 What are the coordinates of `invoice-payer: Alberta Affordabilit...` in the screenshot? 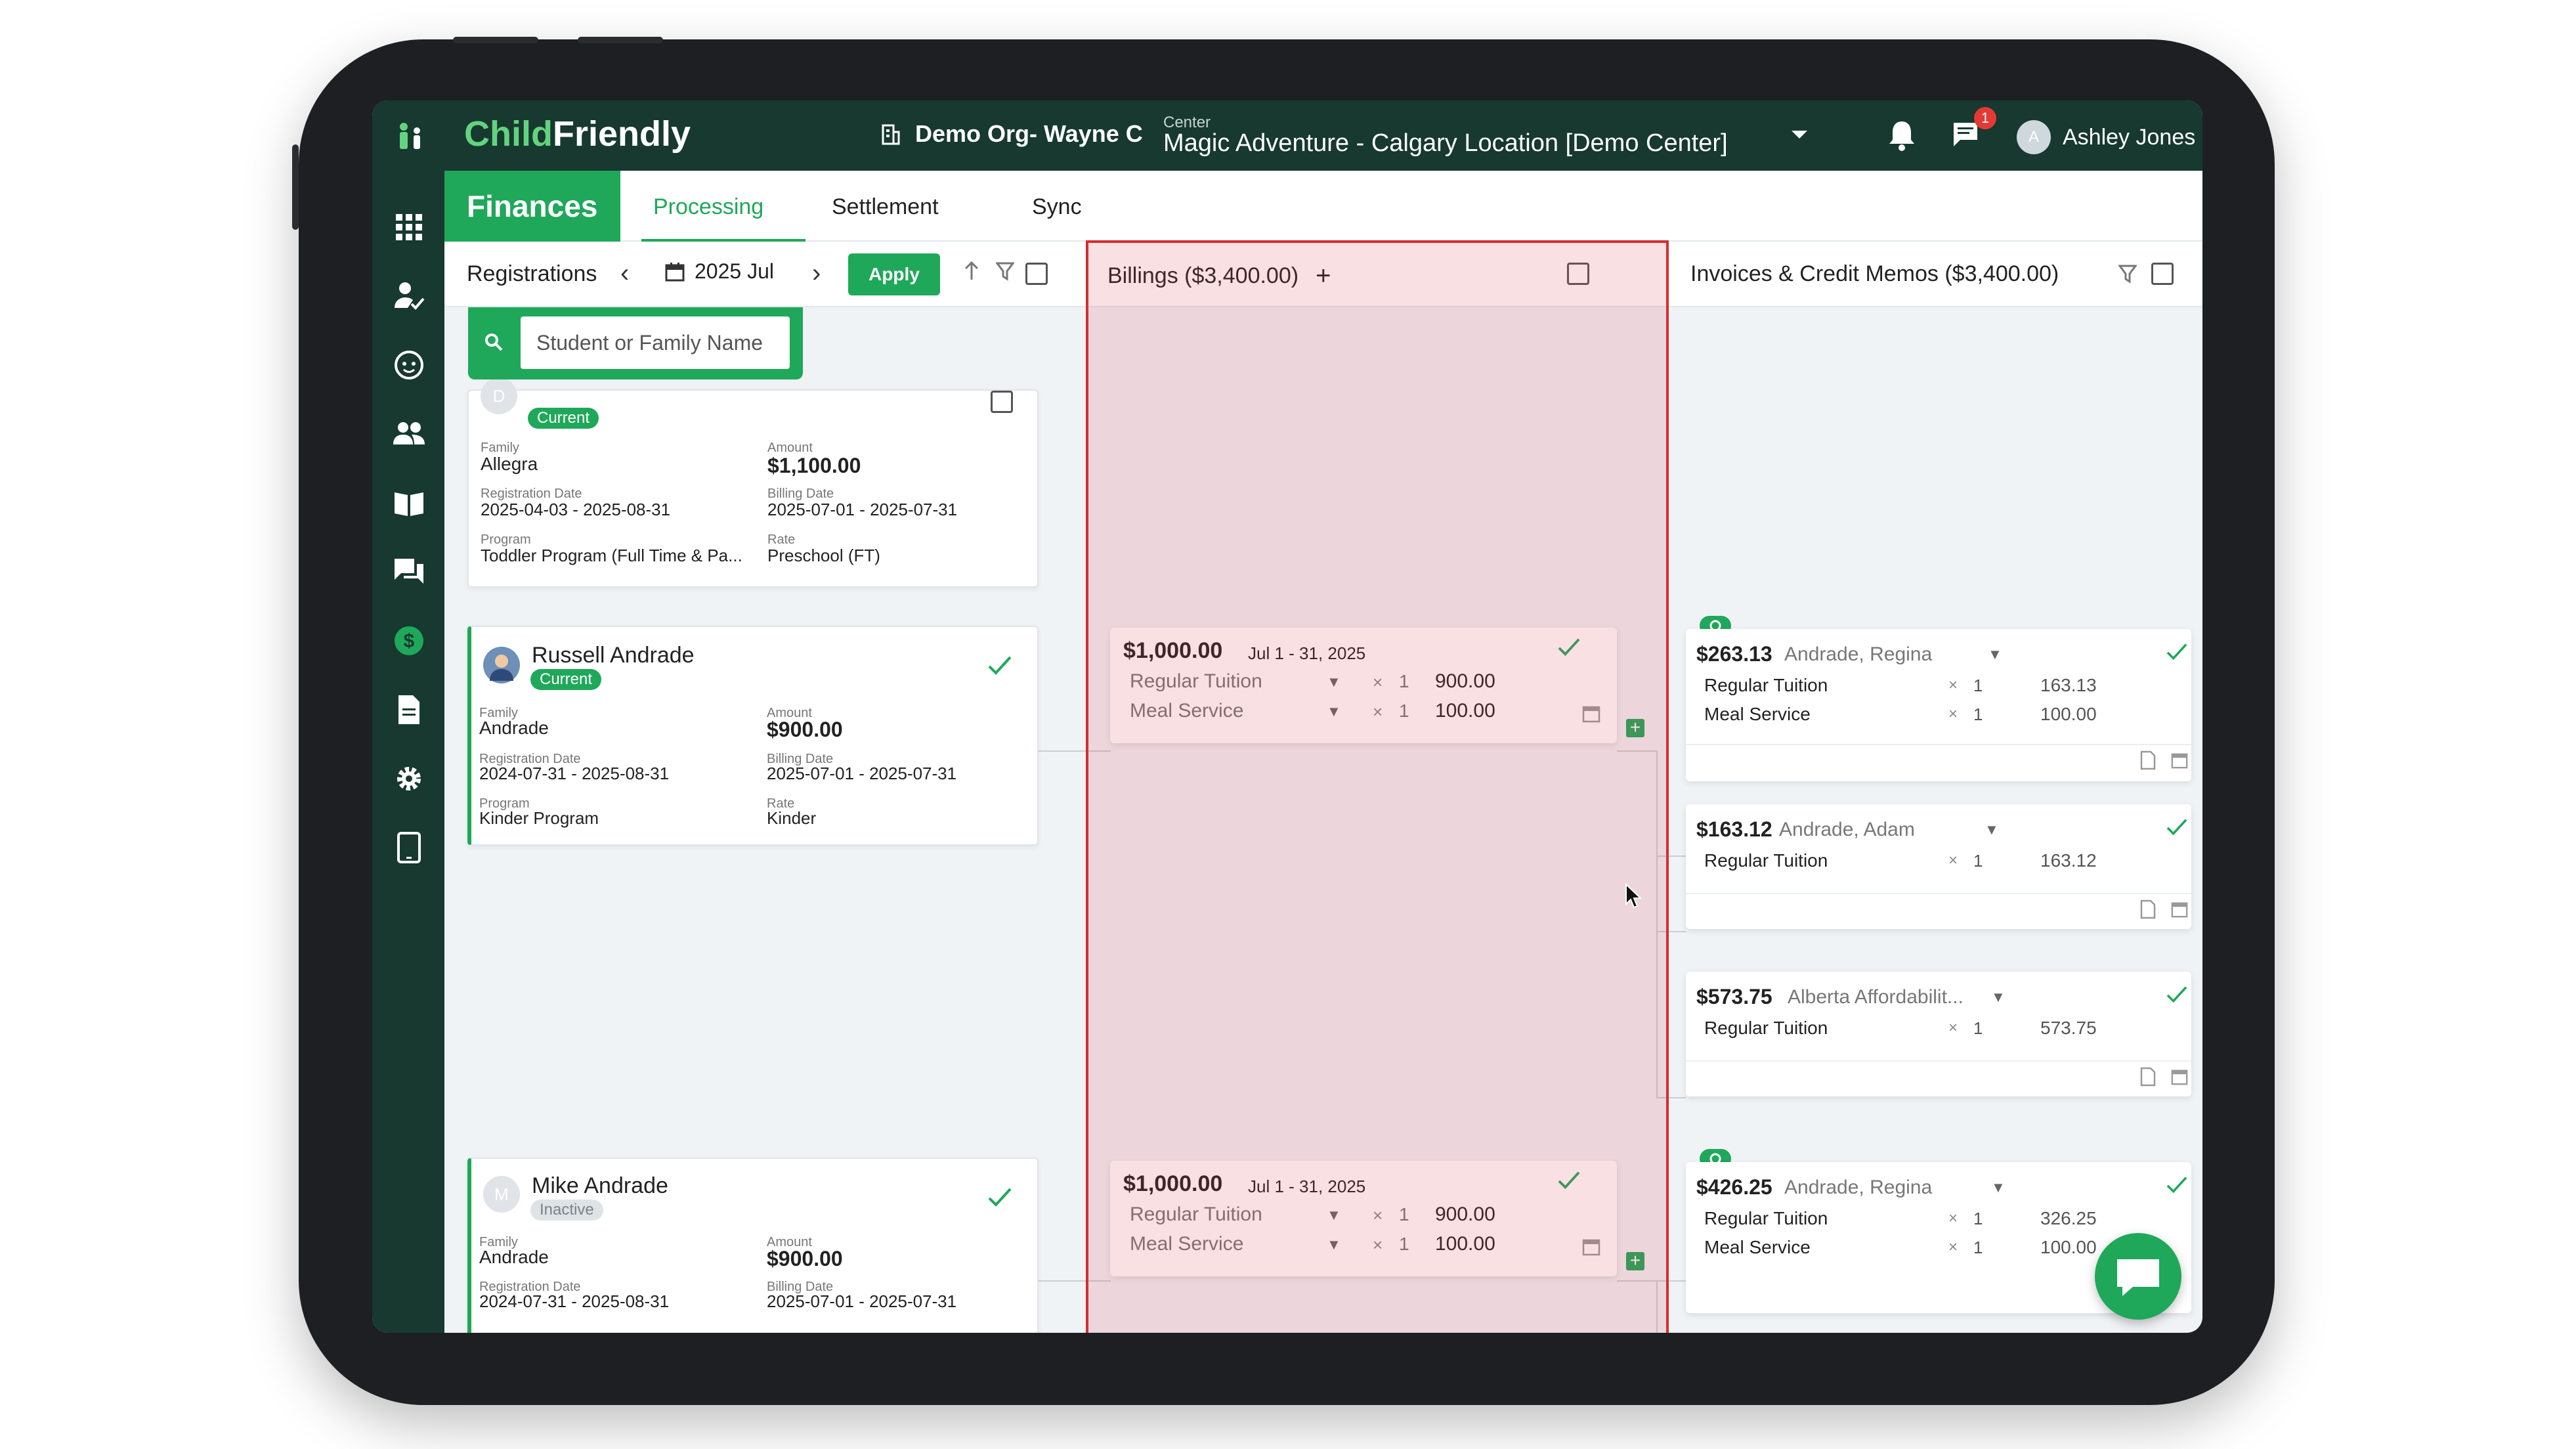 It's located at (1876, 997).